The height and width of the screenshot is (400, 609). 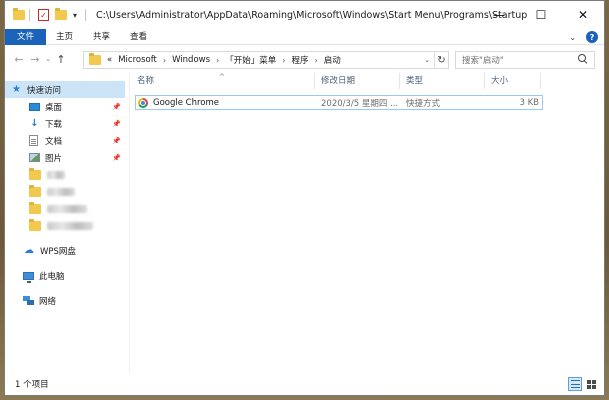 I want to click on expand-ribbon-chevron-icon: ⌄, so click(x=572, y=37).